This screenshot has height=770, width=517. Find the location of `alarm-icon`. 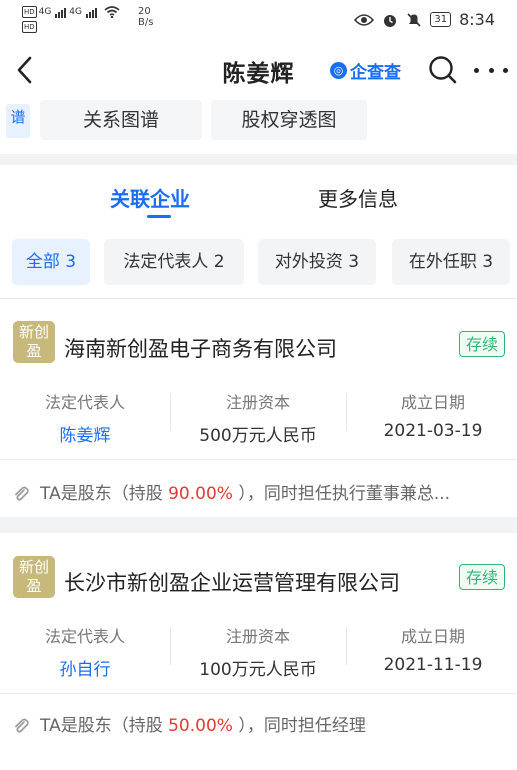

alarm-icon is located at coordinates (390, 20).